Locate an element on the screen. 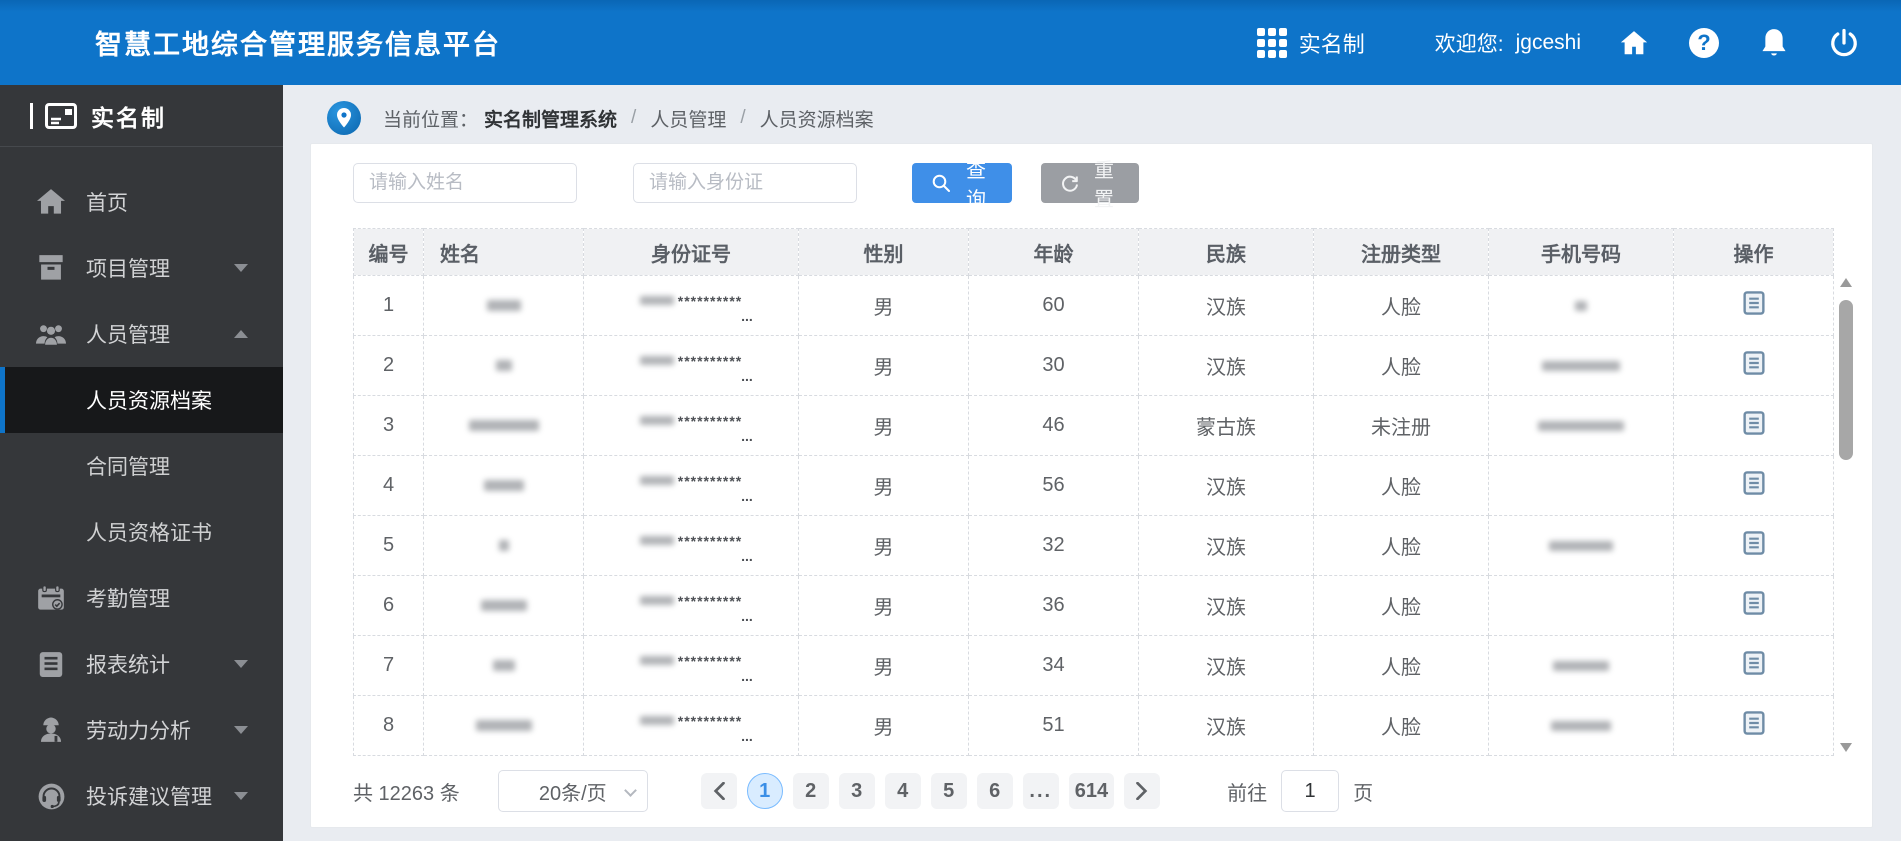  page-button-3: 3 is located at coordinates (856, 791).